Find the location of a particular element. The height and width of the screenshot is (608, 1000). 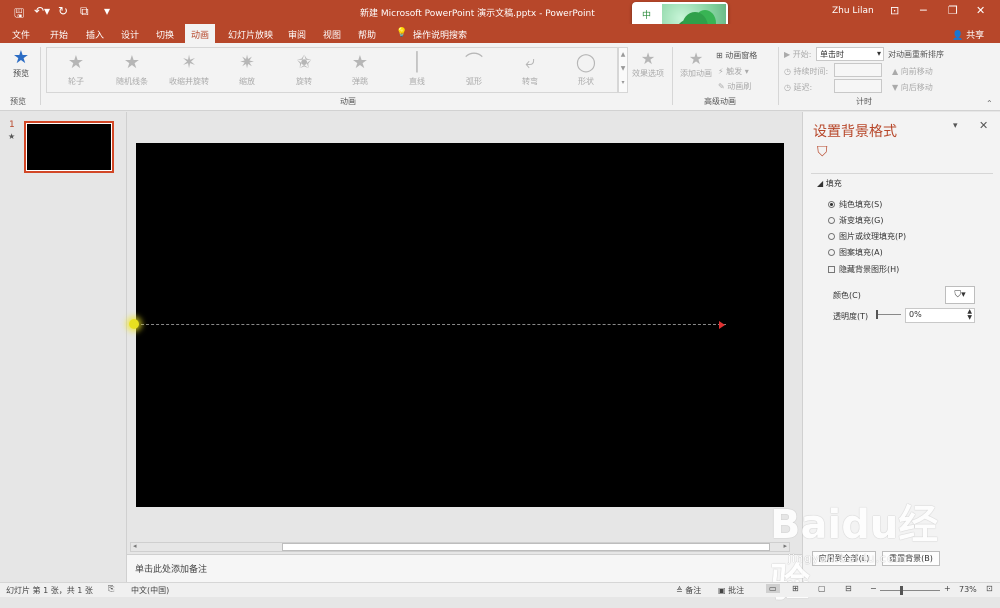

pane-options-chevron-icon: ▾ is located at coordinates (955, 126).